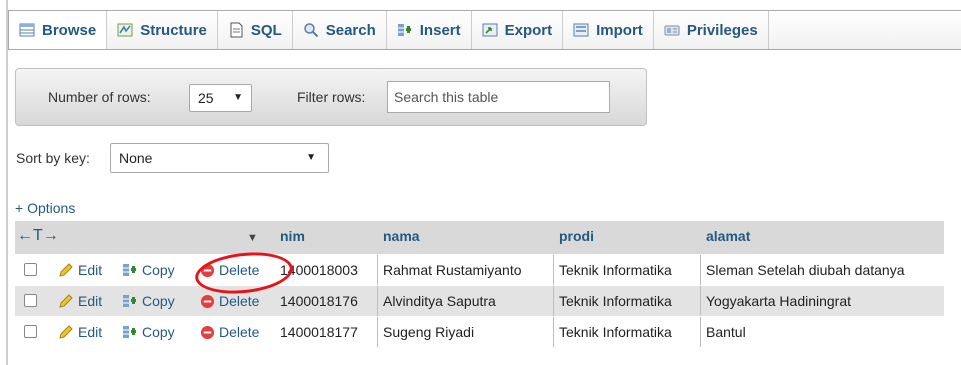 The width and height of the screenshot is (961, 365). Describe the element at coordinates (7, 182) in the screenshot. I see `page-left-border` at that location.